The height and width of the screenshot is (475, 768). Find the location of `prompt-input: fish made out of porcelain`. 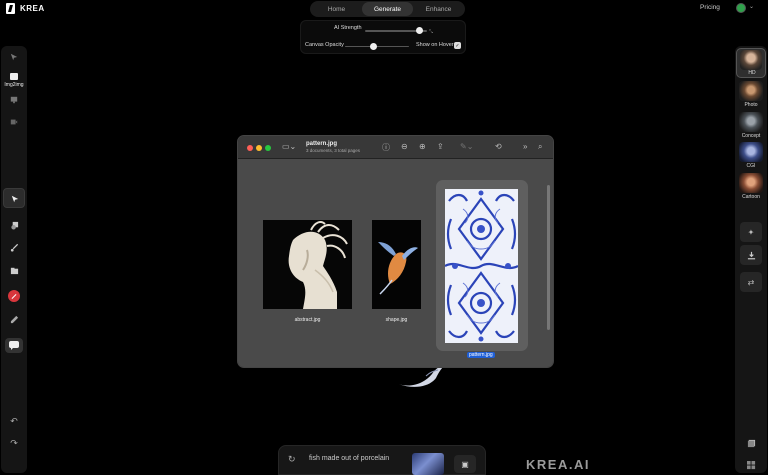

prompt-input: fish made out of porcelain is located at coordinates (349, 458).